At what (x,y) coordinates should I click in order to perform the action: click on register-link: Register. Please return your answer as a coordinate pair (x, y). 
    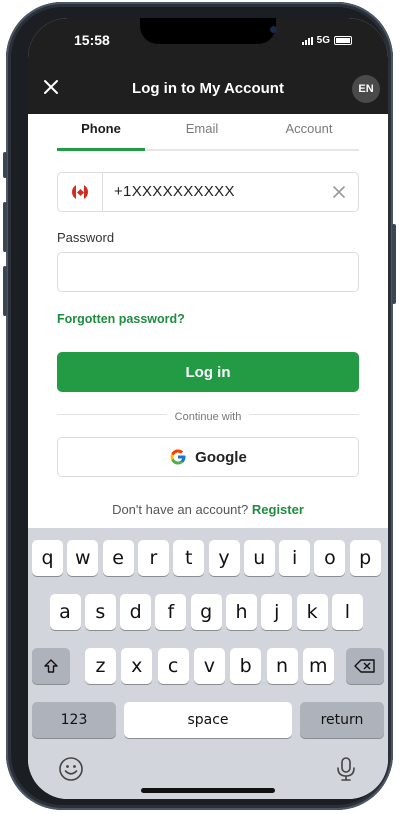
    Looking at the image, I should click on (278, 509).